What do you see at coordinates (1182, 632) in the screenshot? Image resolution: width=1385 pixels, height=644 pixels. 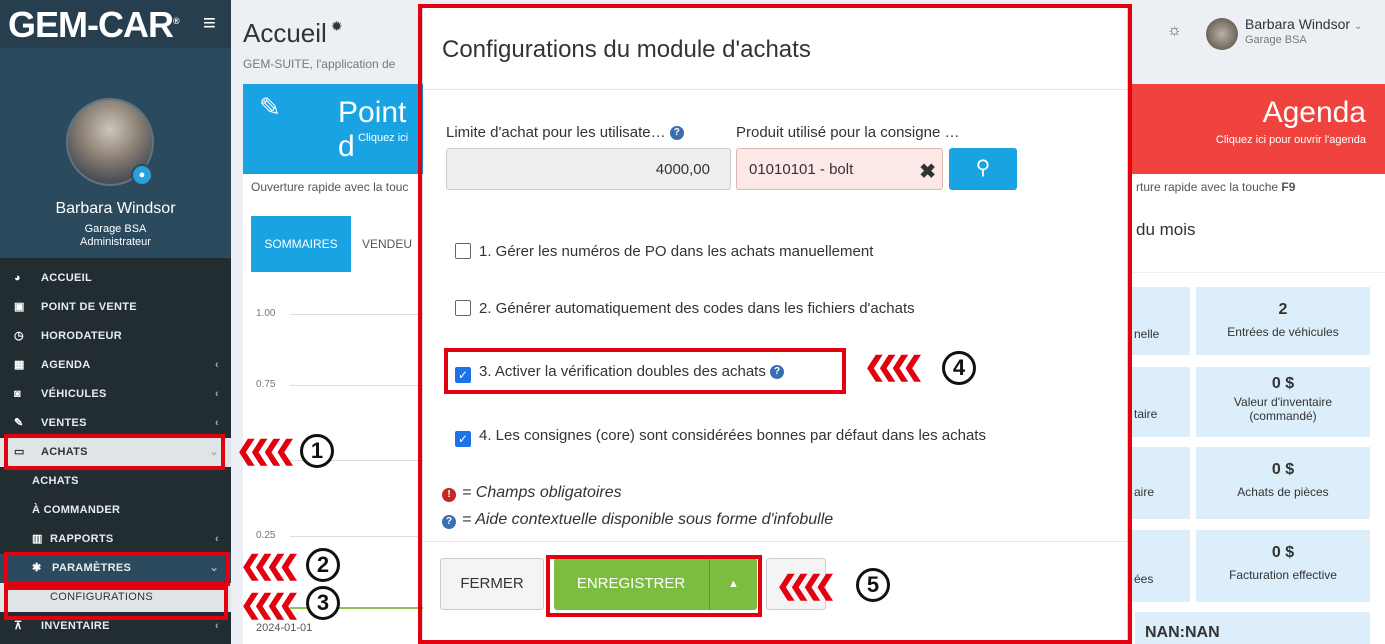 I see `nan-value: NAN:NAN` at bounding box center [1182, 632].